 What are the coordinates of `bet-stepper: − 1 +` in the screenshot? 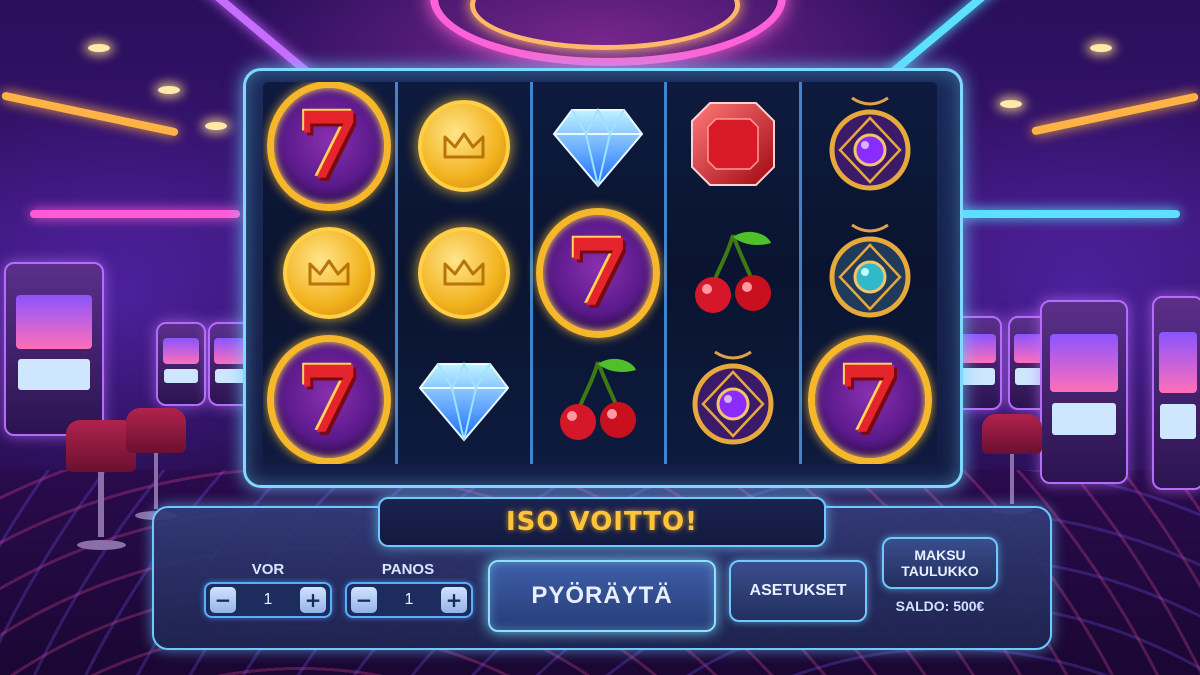 It's located at (409, 600).